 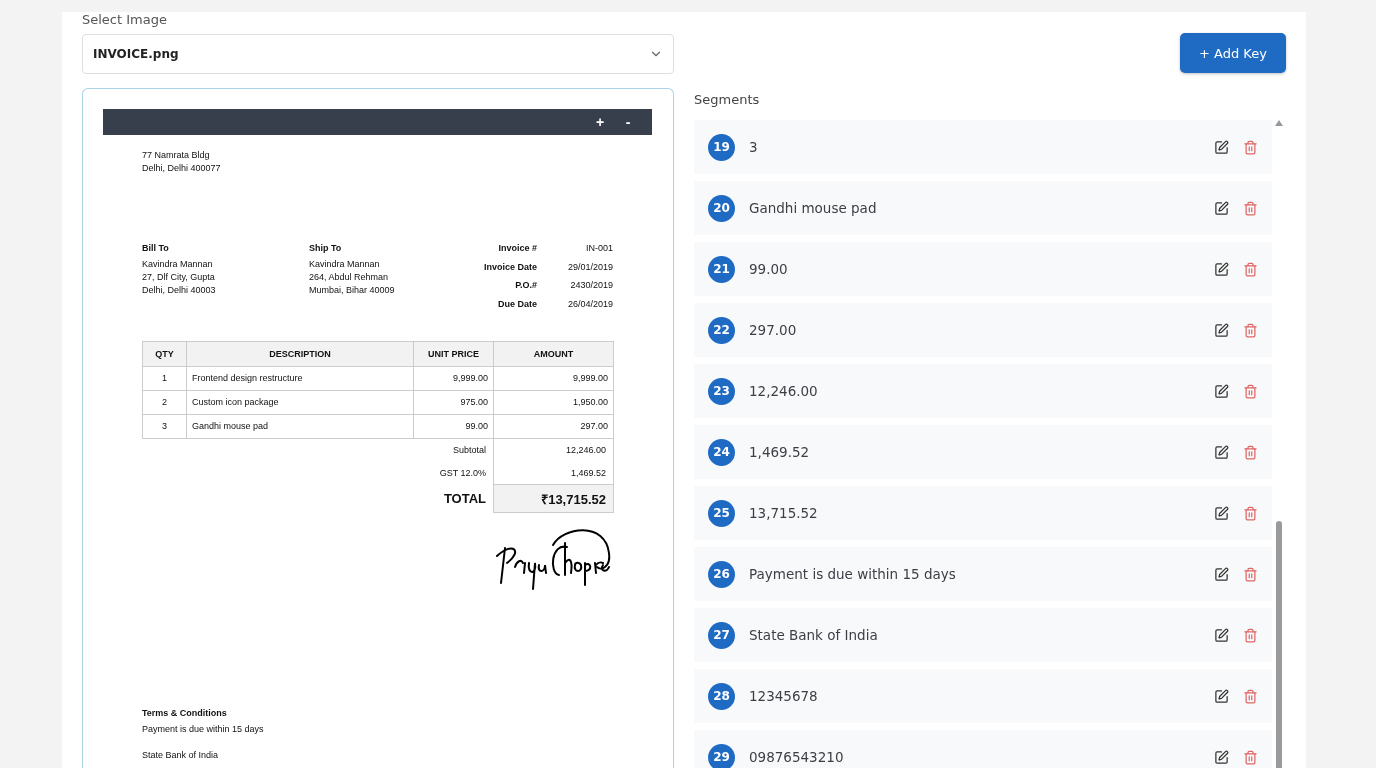 What do you see at coordinates (453, 498) in the screenshot?
I see `total-label: TOTAL` at bounding box center [453, 498].